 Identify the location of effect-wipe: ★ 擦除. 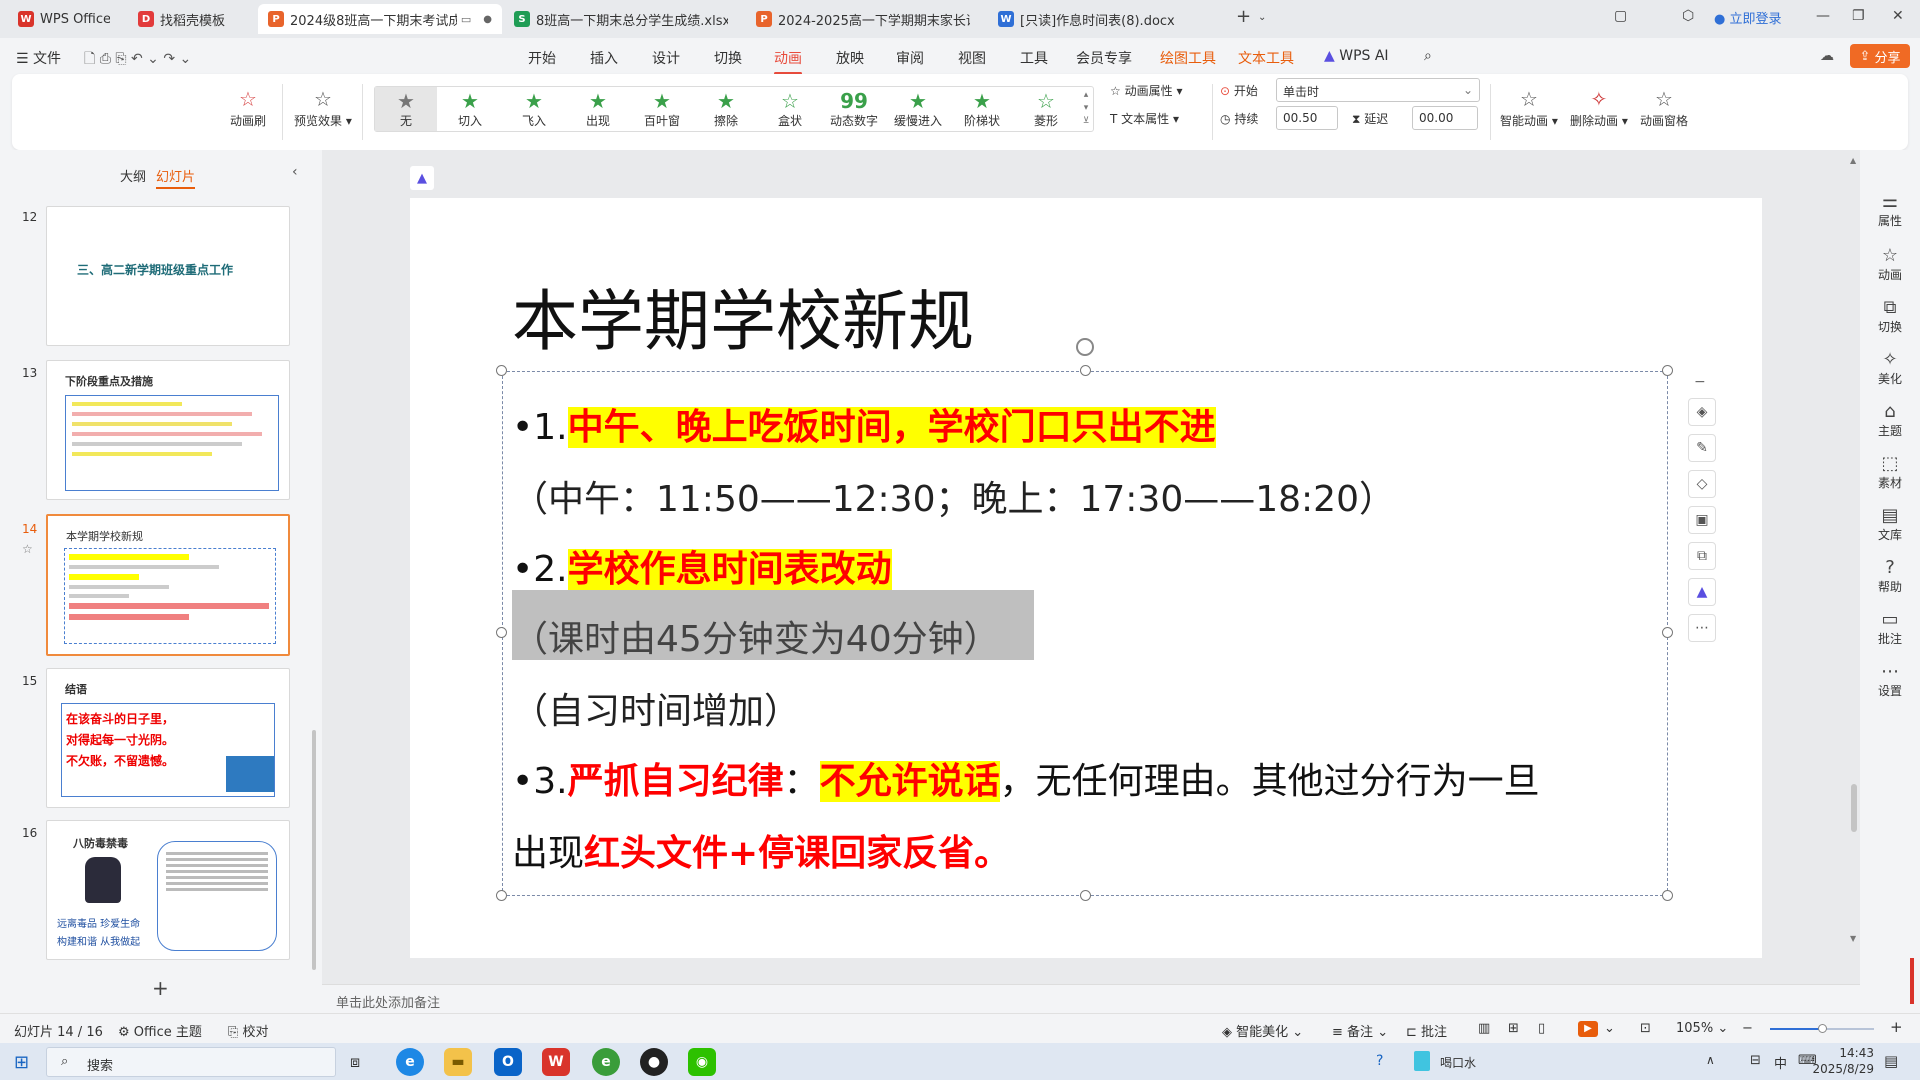
(726, 109).